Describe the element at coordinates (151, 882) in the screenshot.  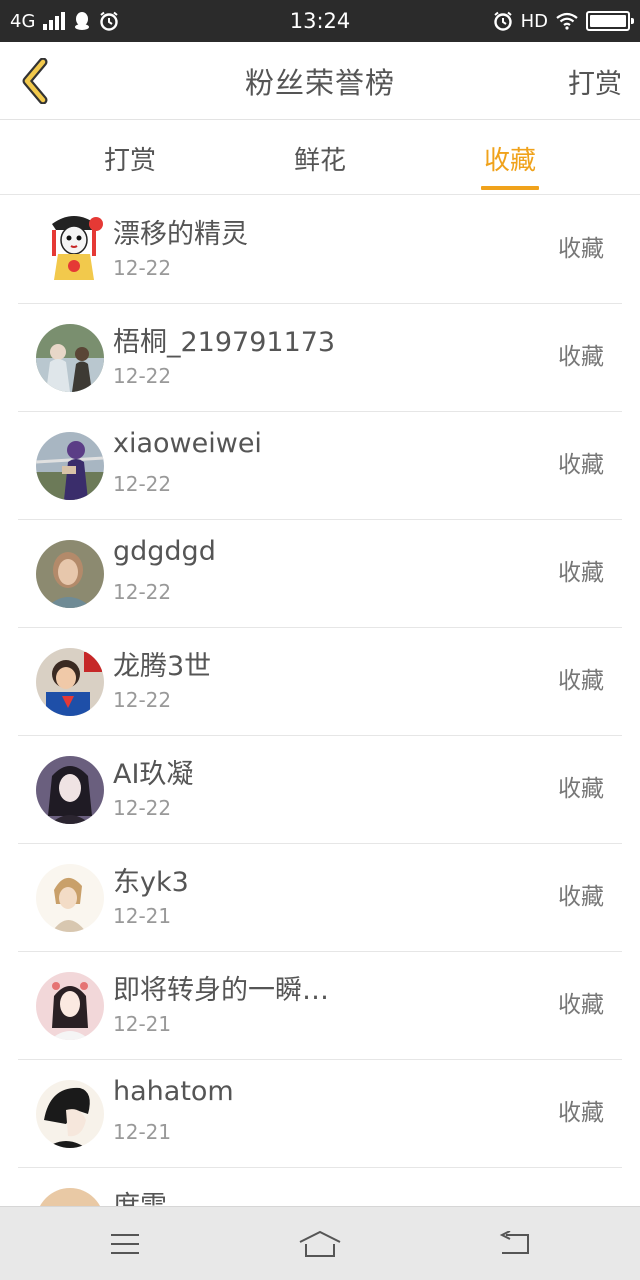
I see `fan-name: 东yk3` at that location.